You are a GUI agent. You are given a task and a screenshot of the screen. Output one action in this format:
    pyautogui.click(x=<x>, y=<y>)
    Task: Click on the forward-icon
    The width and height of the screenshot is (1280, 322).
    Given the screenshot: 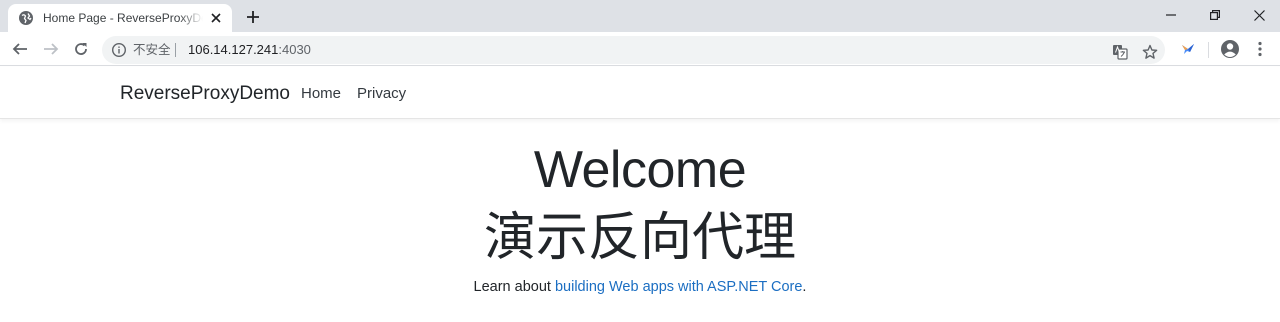 What is the action you would take?
    pyautogui.click(x=51, y=49)
    